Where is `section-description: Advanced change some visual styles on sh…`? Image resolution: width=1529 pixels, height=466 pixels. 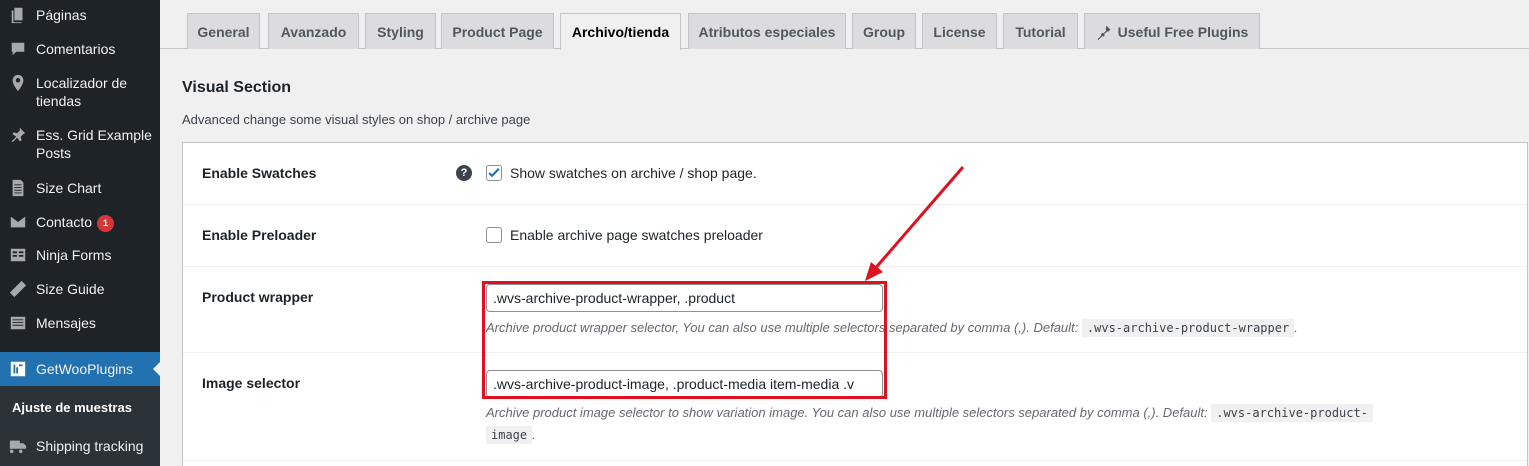 section-description: Advanced change some visual styles on sh… is located at coordinates (356, 119).